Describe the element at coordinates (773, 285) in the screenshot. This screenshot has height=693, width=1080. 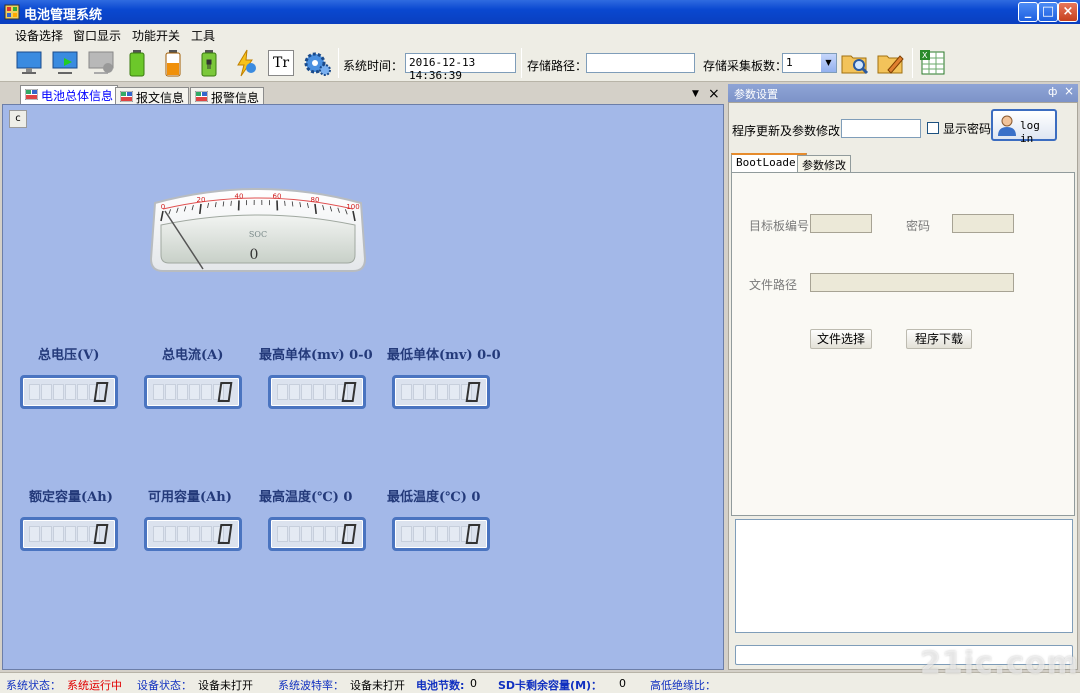
I see `file-path-label: 文件路径` at that location.